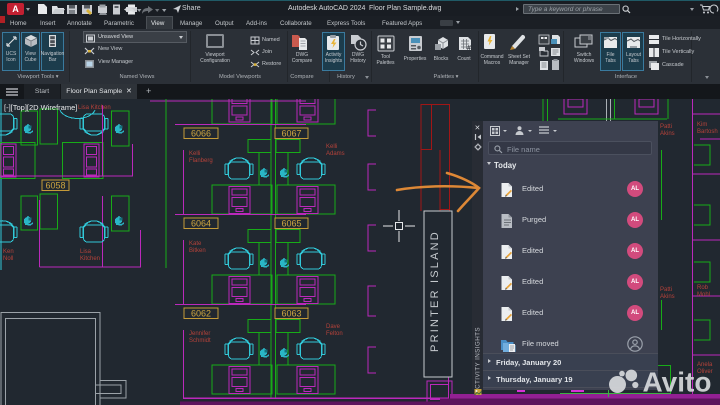 Image resolution: width=720 pixels, height=405 pixels. What do you see at coordinates (333, 327) in the screenshot?
I see `svg-text: Dave` at bounding box center [333, 327].